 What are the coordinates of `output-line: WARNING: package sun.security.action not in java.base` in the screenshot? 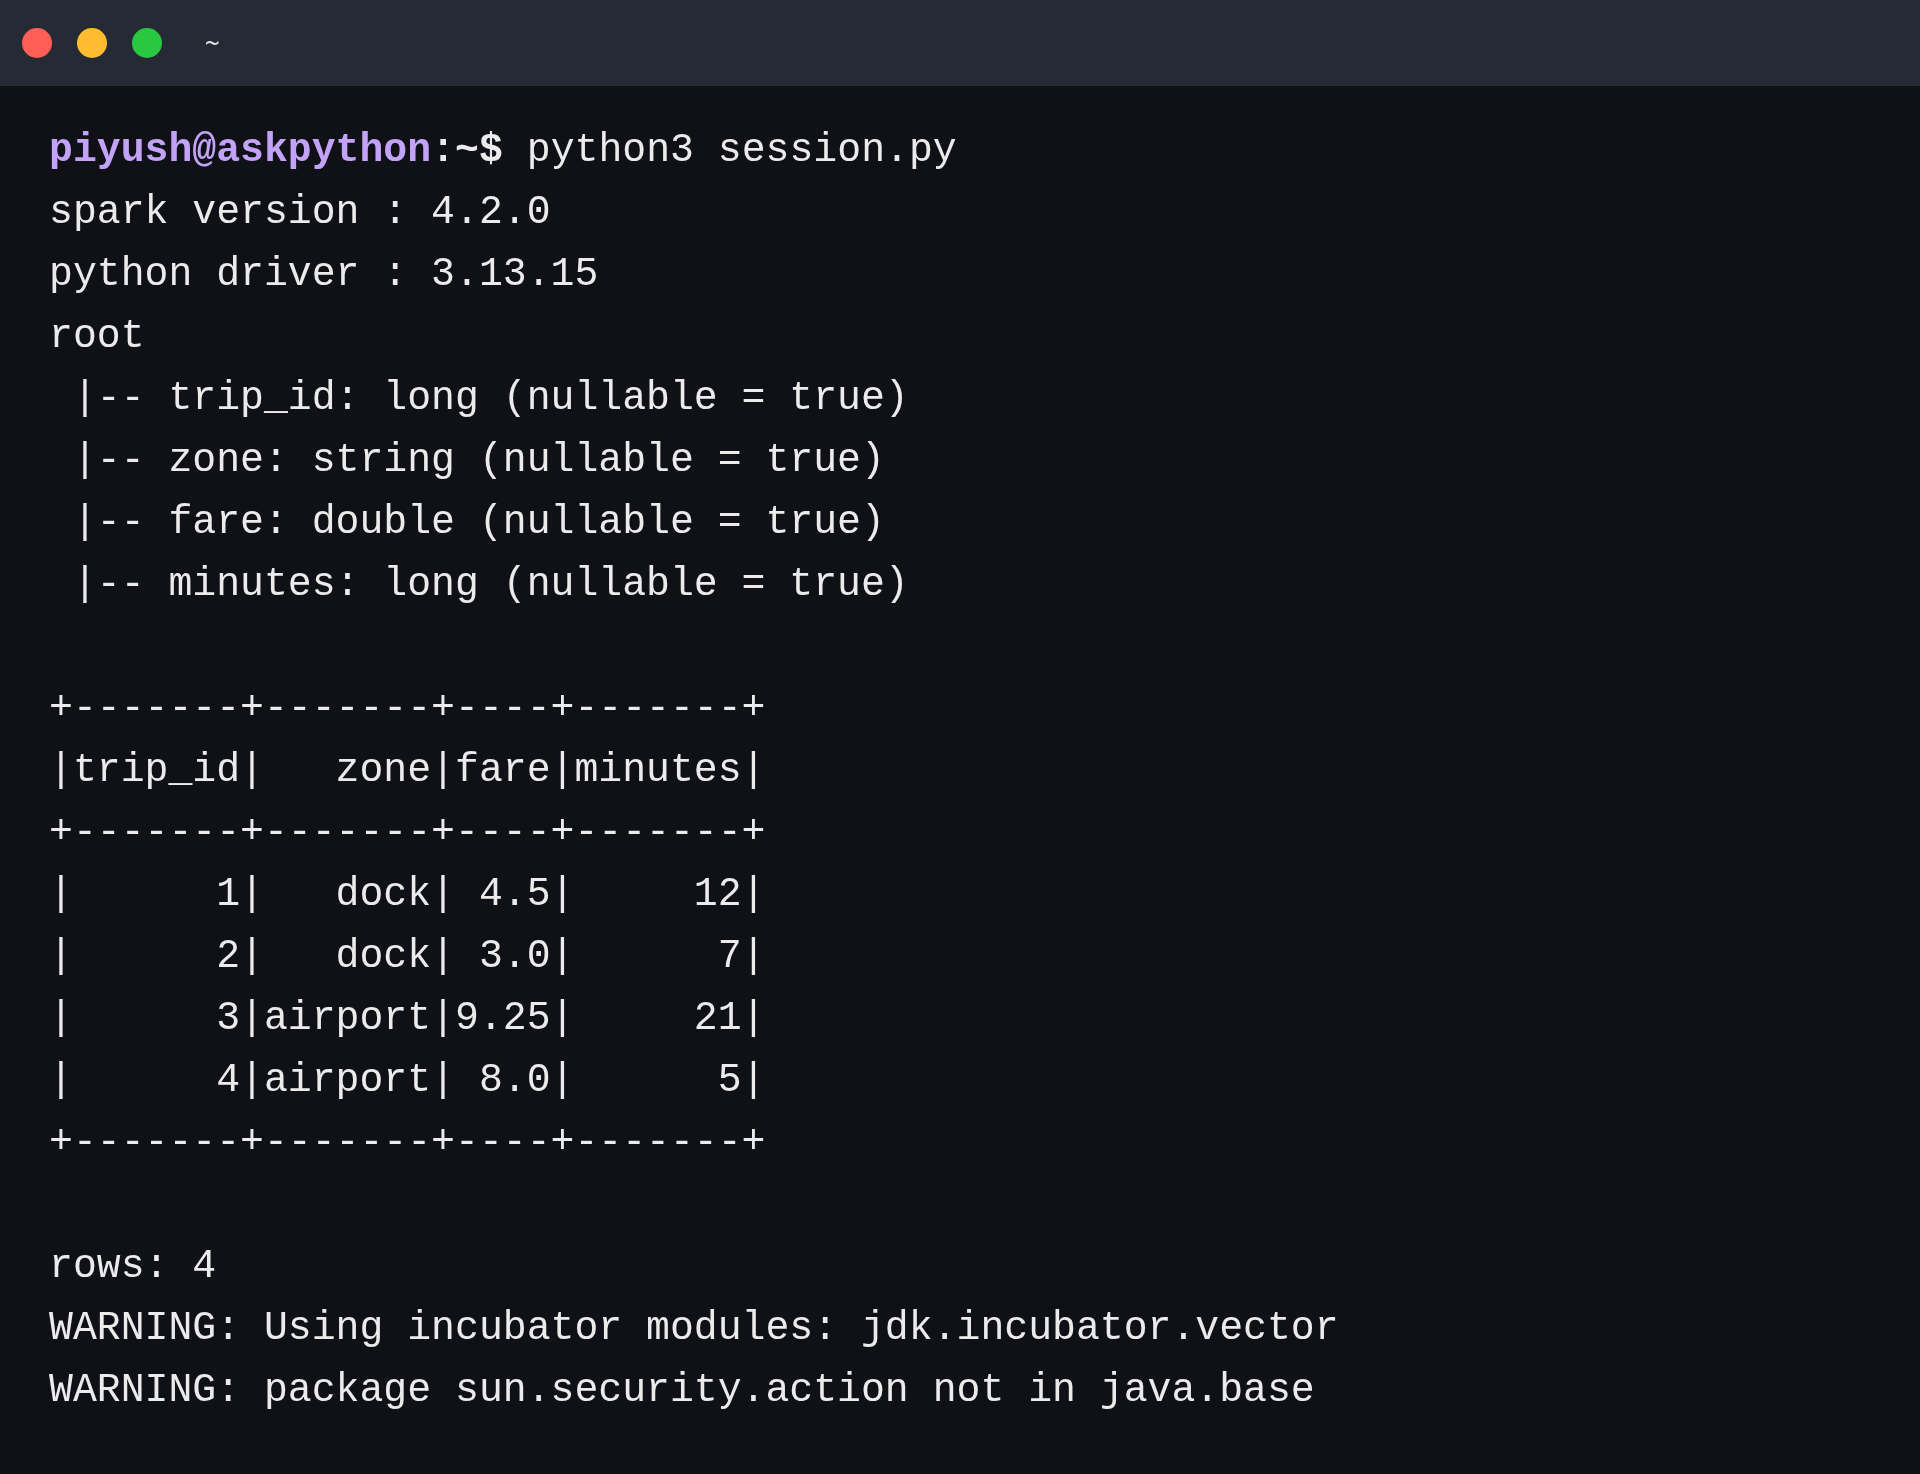 It's located at (682, 1390).